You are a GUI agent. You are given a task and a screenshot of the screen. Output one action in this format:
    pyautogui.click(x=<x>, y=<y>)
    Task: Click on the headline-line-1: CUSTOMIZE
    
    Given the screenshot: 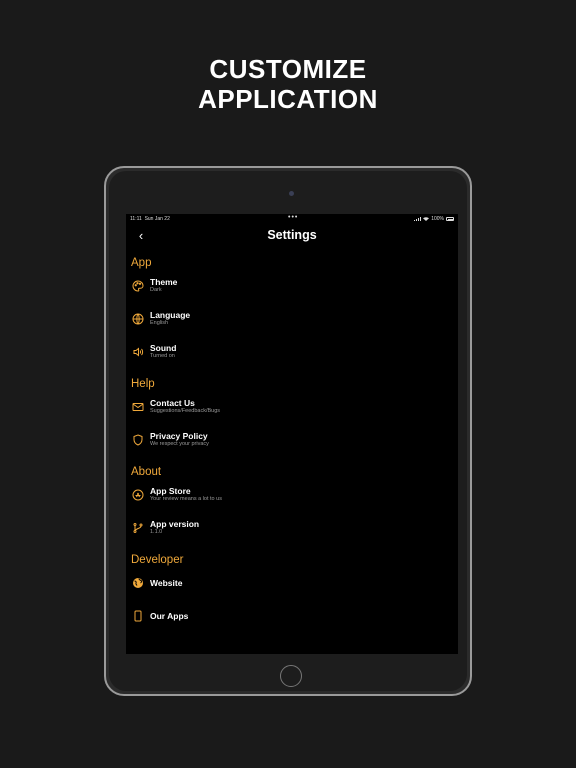 What is the action you would take?
    pyautogui.click(x=288, y=69)
    